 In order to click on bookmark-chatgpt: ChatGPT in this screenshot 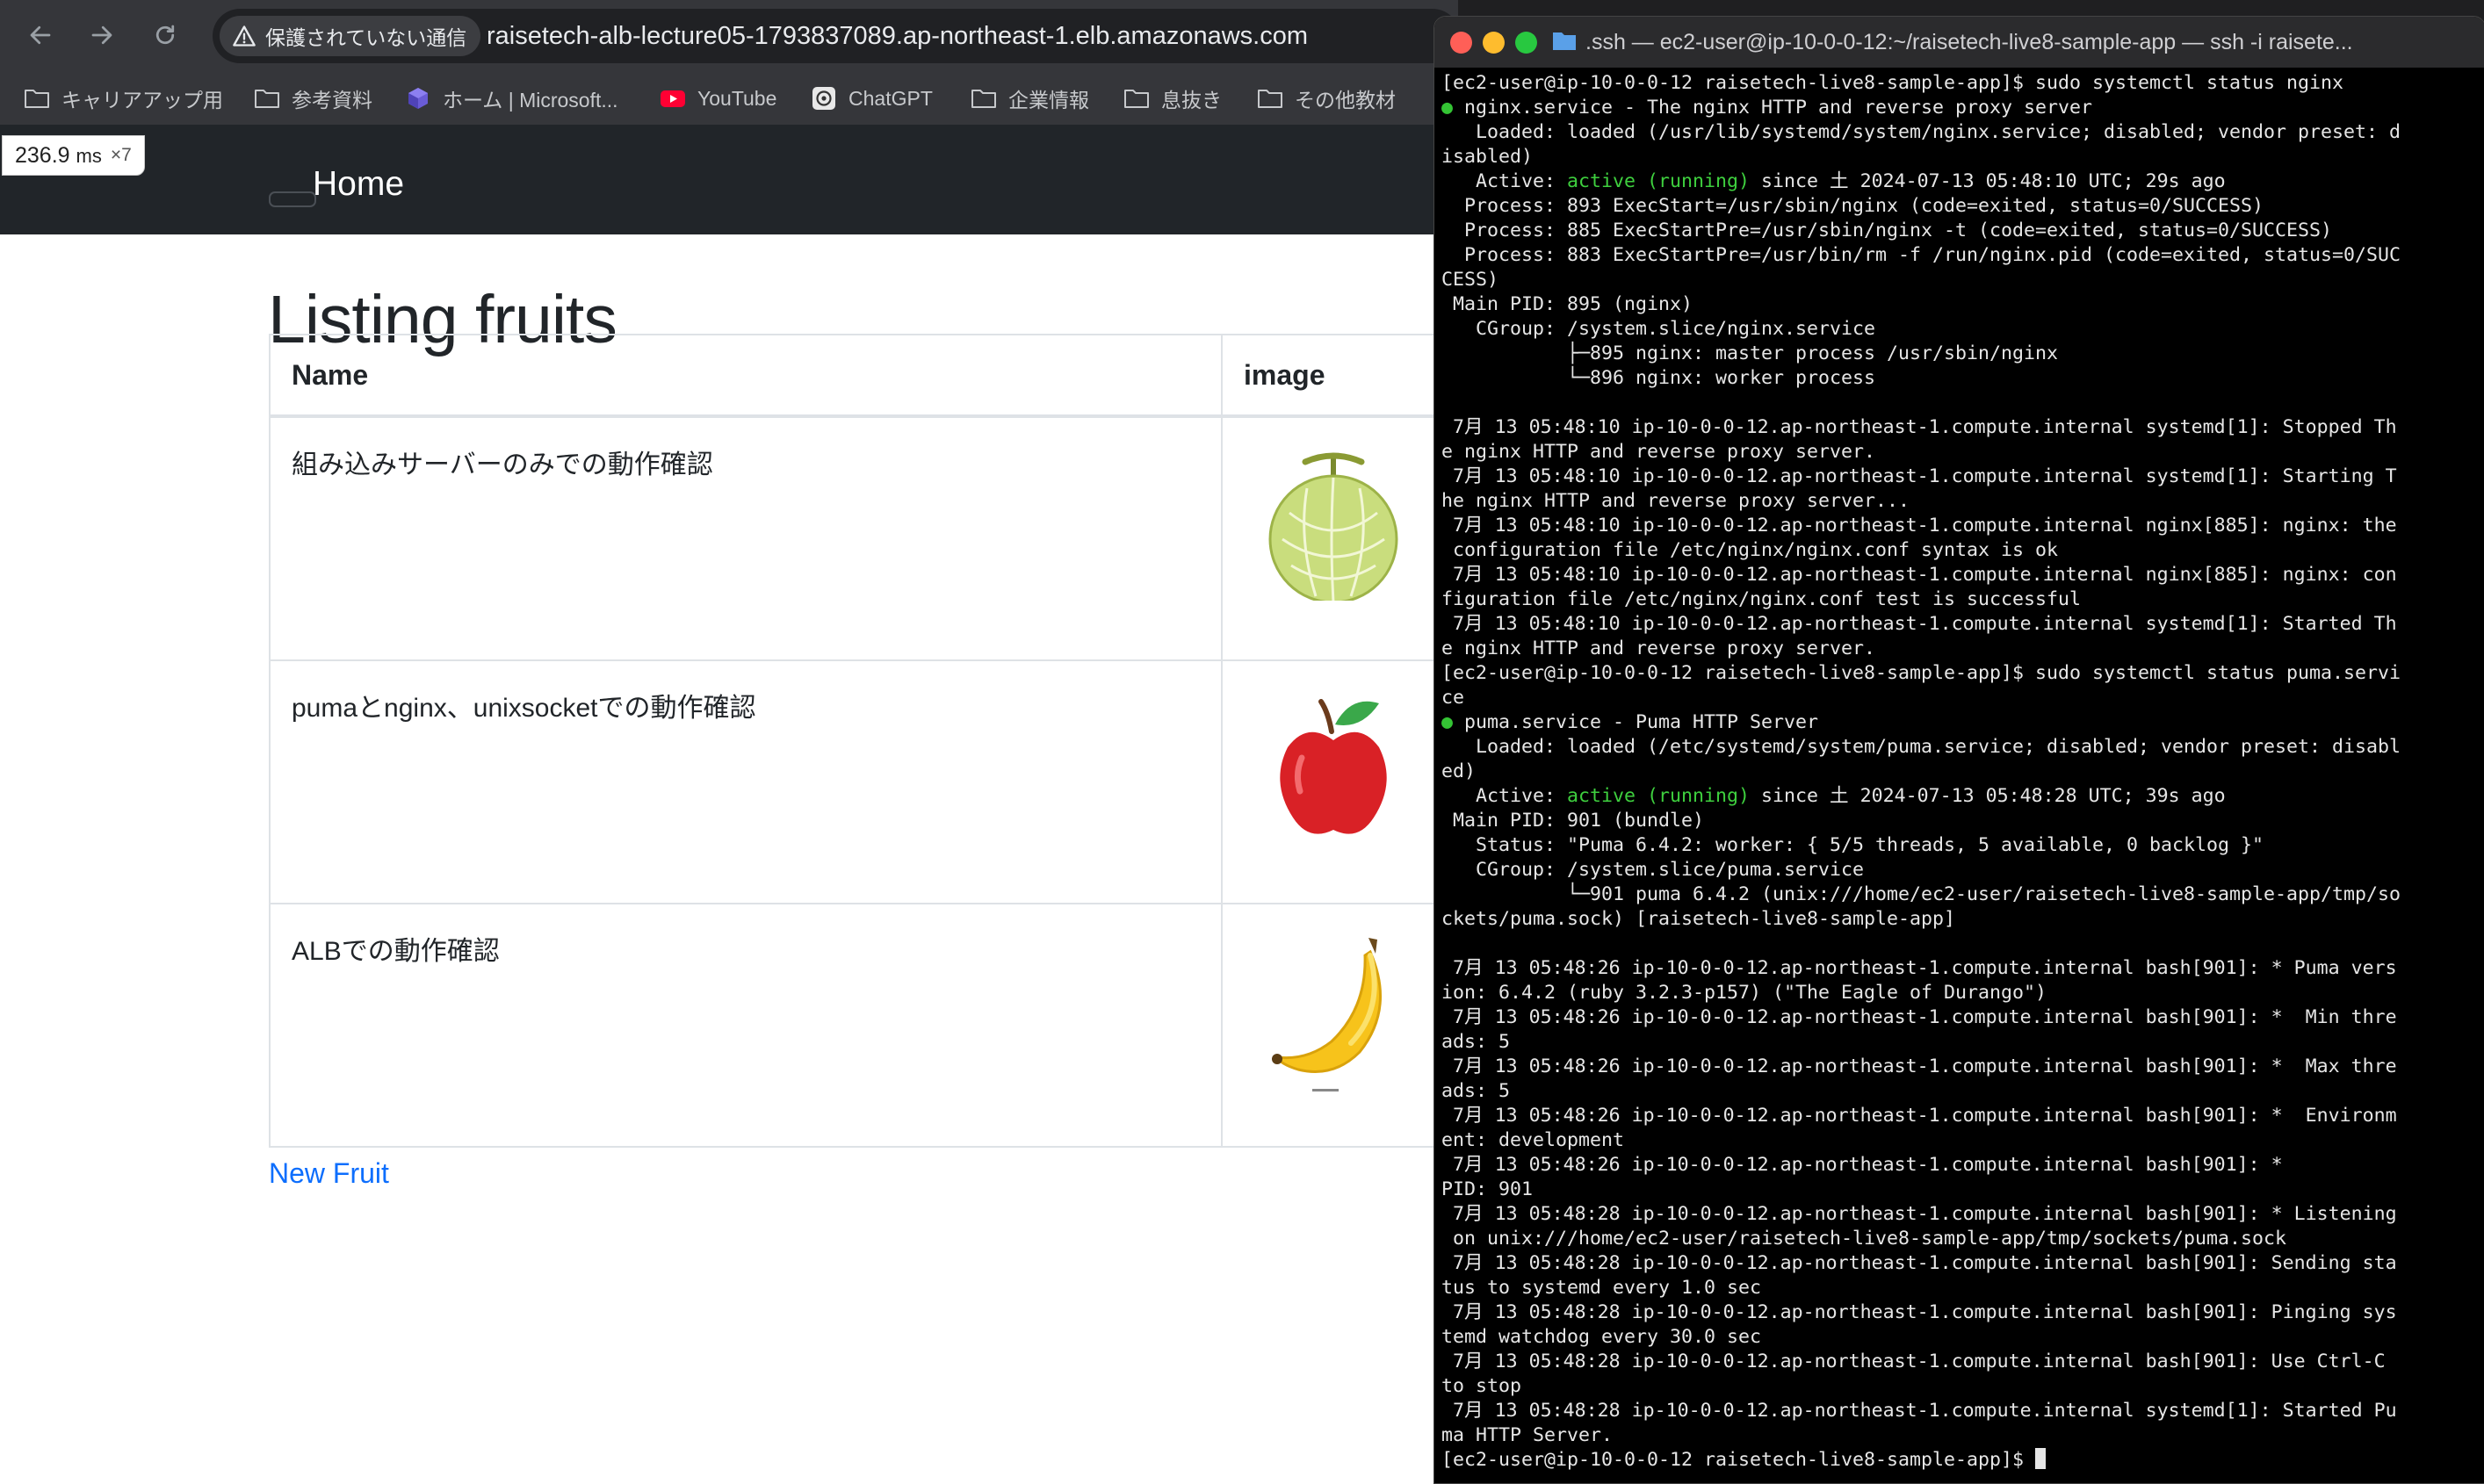, I will do `click(871, 98)`.